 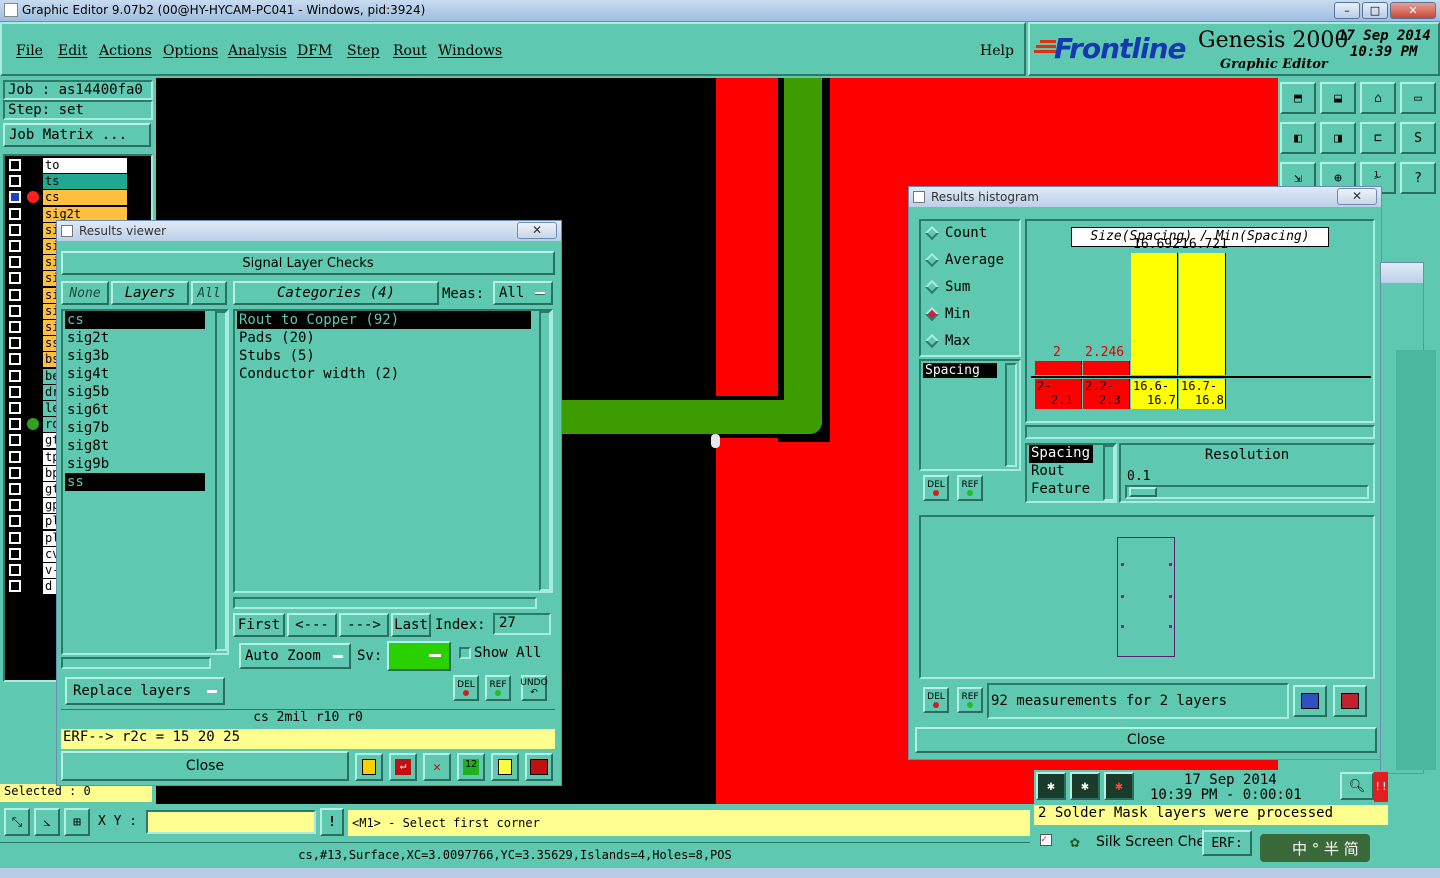 What do you see at coordinates (1418, 178) in the screenshot?
I see `help-icon: ?` at bounding box center [1418, 178].